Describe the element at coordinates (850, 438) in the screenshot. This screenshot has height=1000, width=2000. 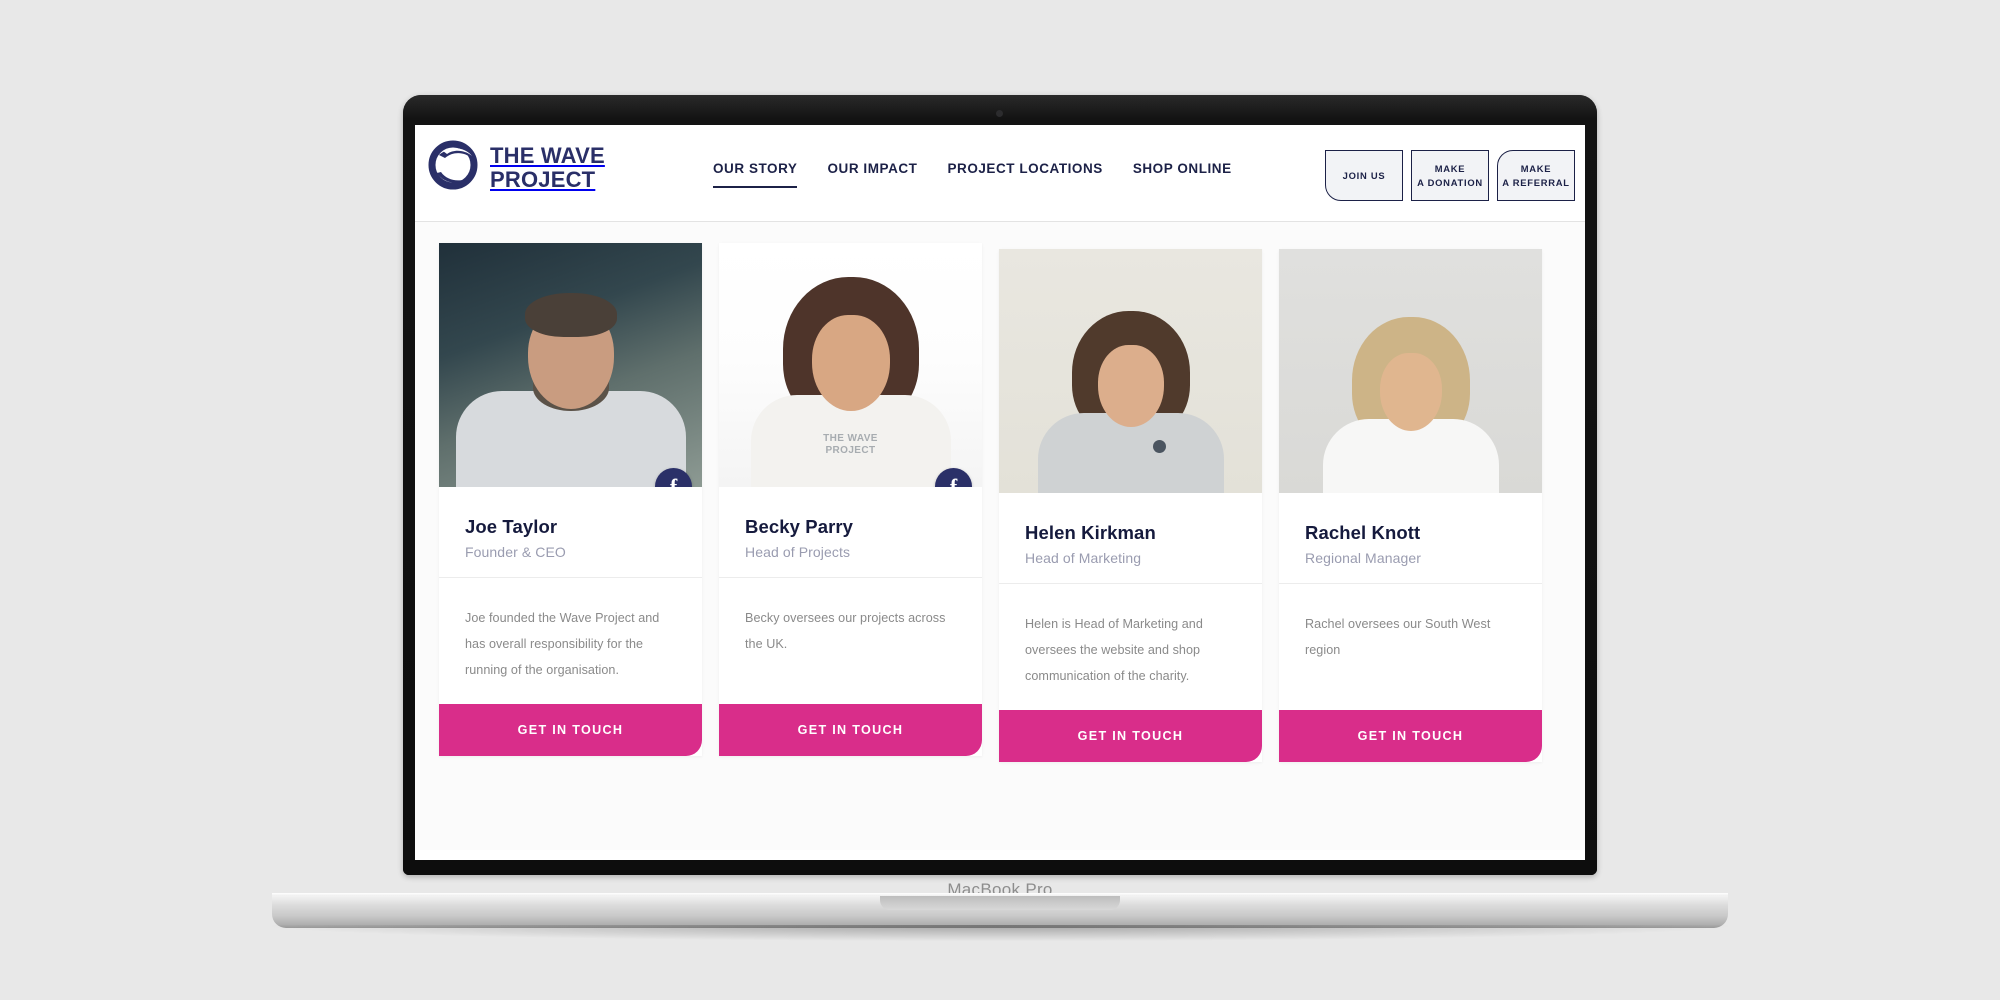
I see `shirt-text-line1: THE WAVE` at that location.